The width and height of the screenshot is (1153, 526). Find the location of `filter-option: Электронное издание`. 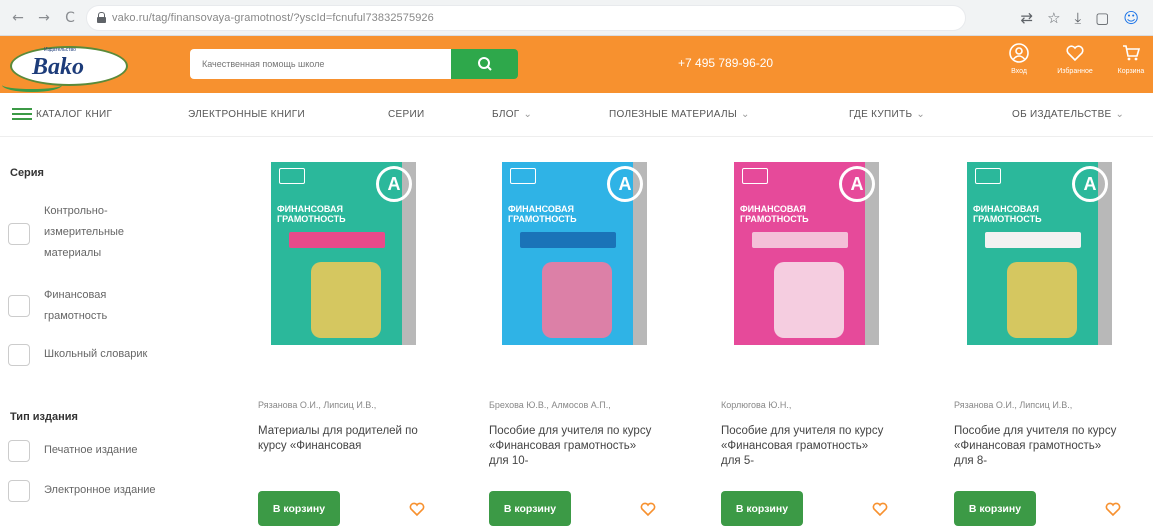

filter-option: Электронное издание is located at coordinates (106, 491).